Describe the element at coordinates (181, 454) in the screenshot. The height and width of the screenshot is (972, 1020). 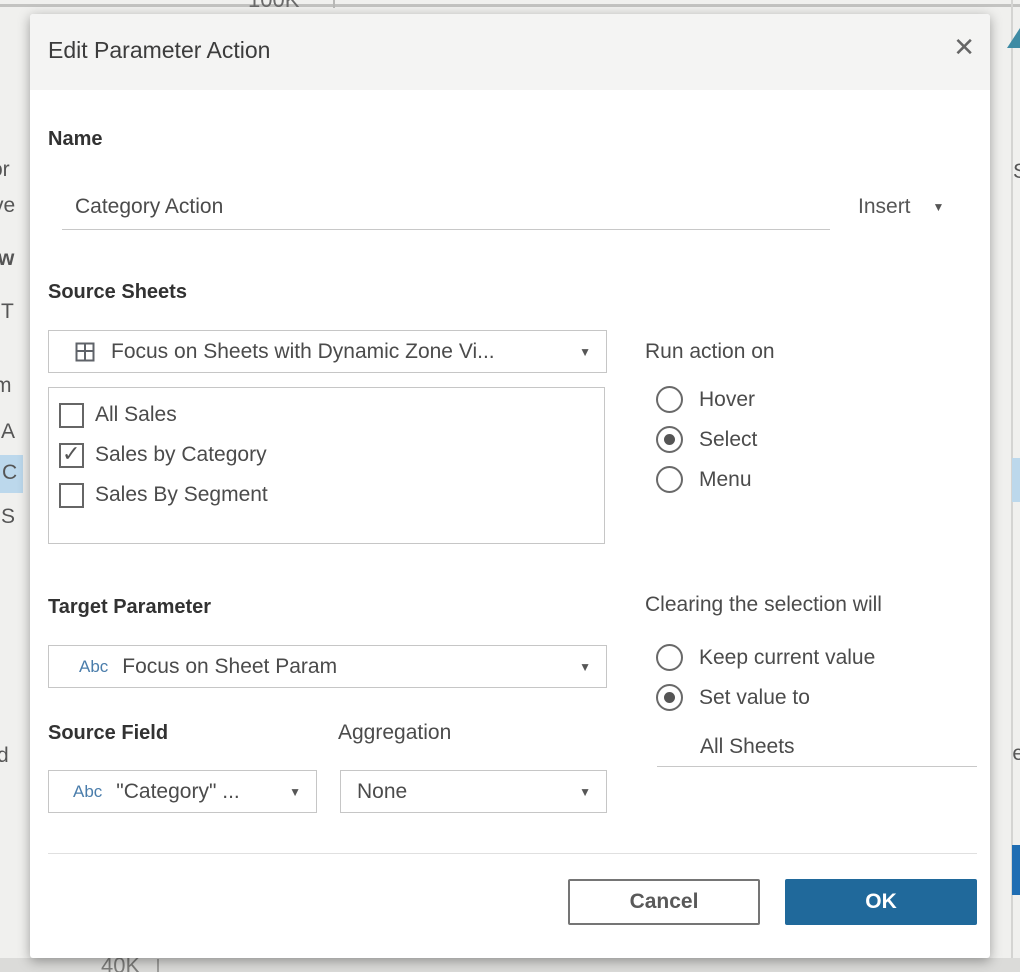
I see `sheet-label: Sales by Category` at that location.